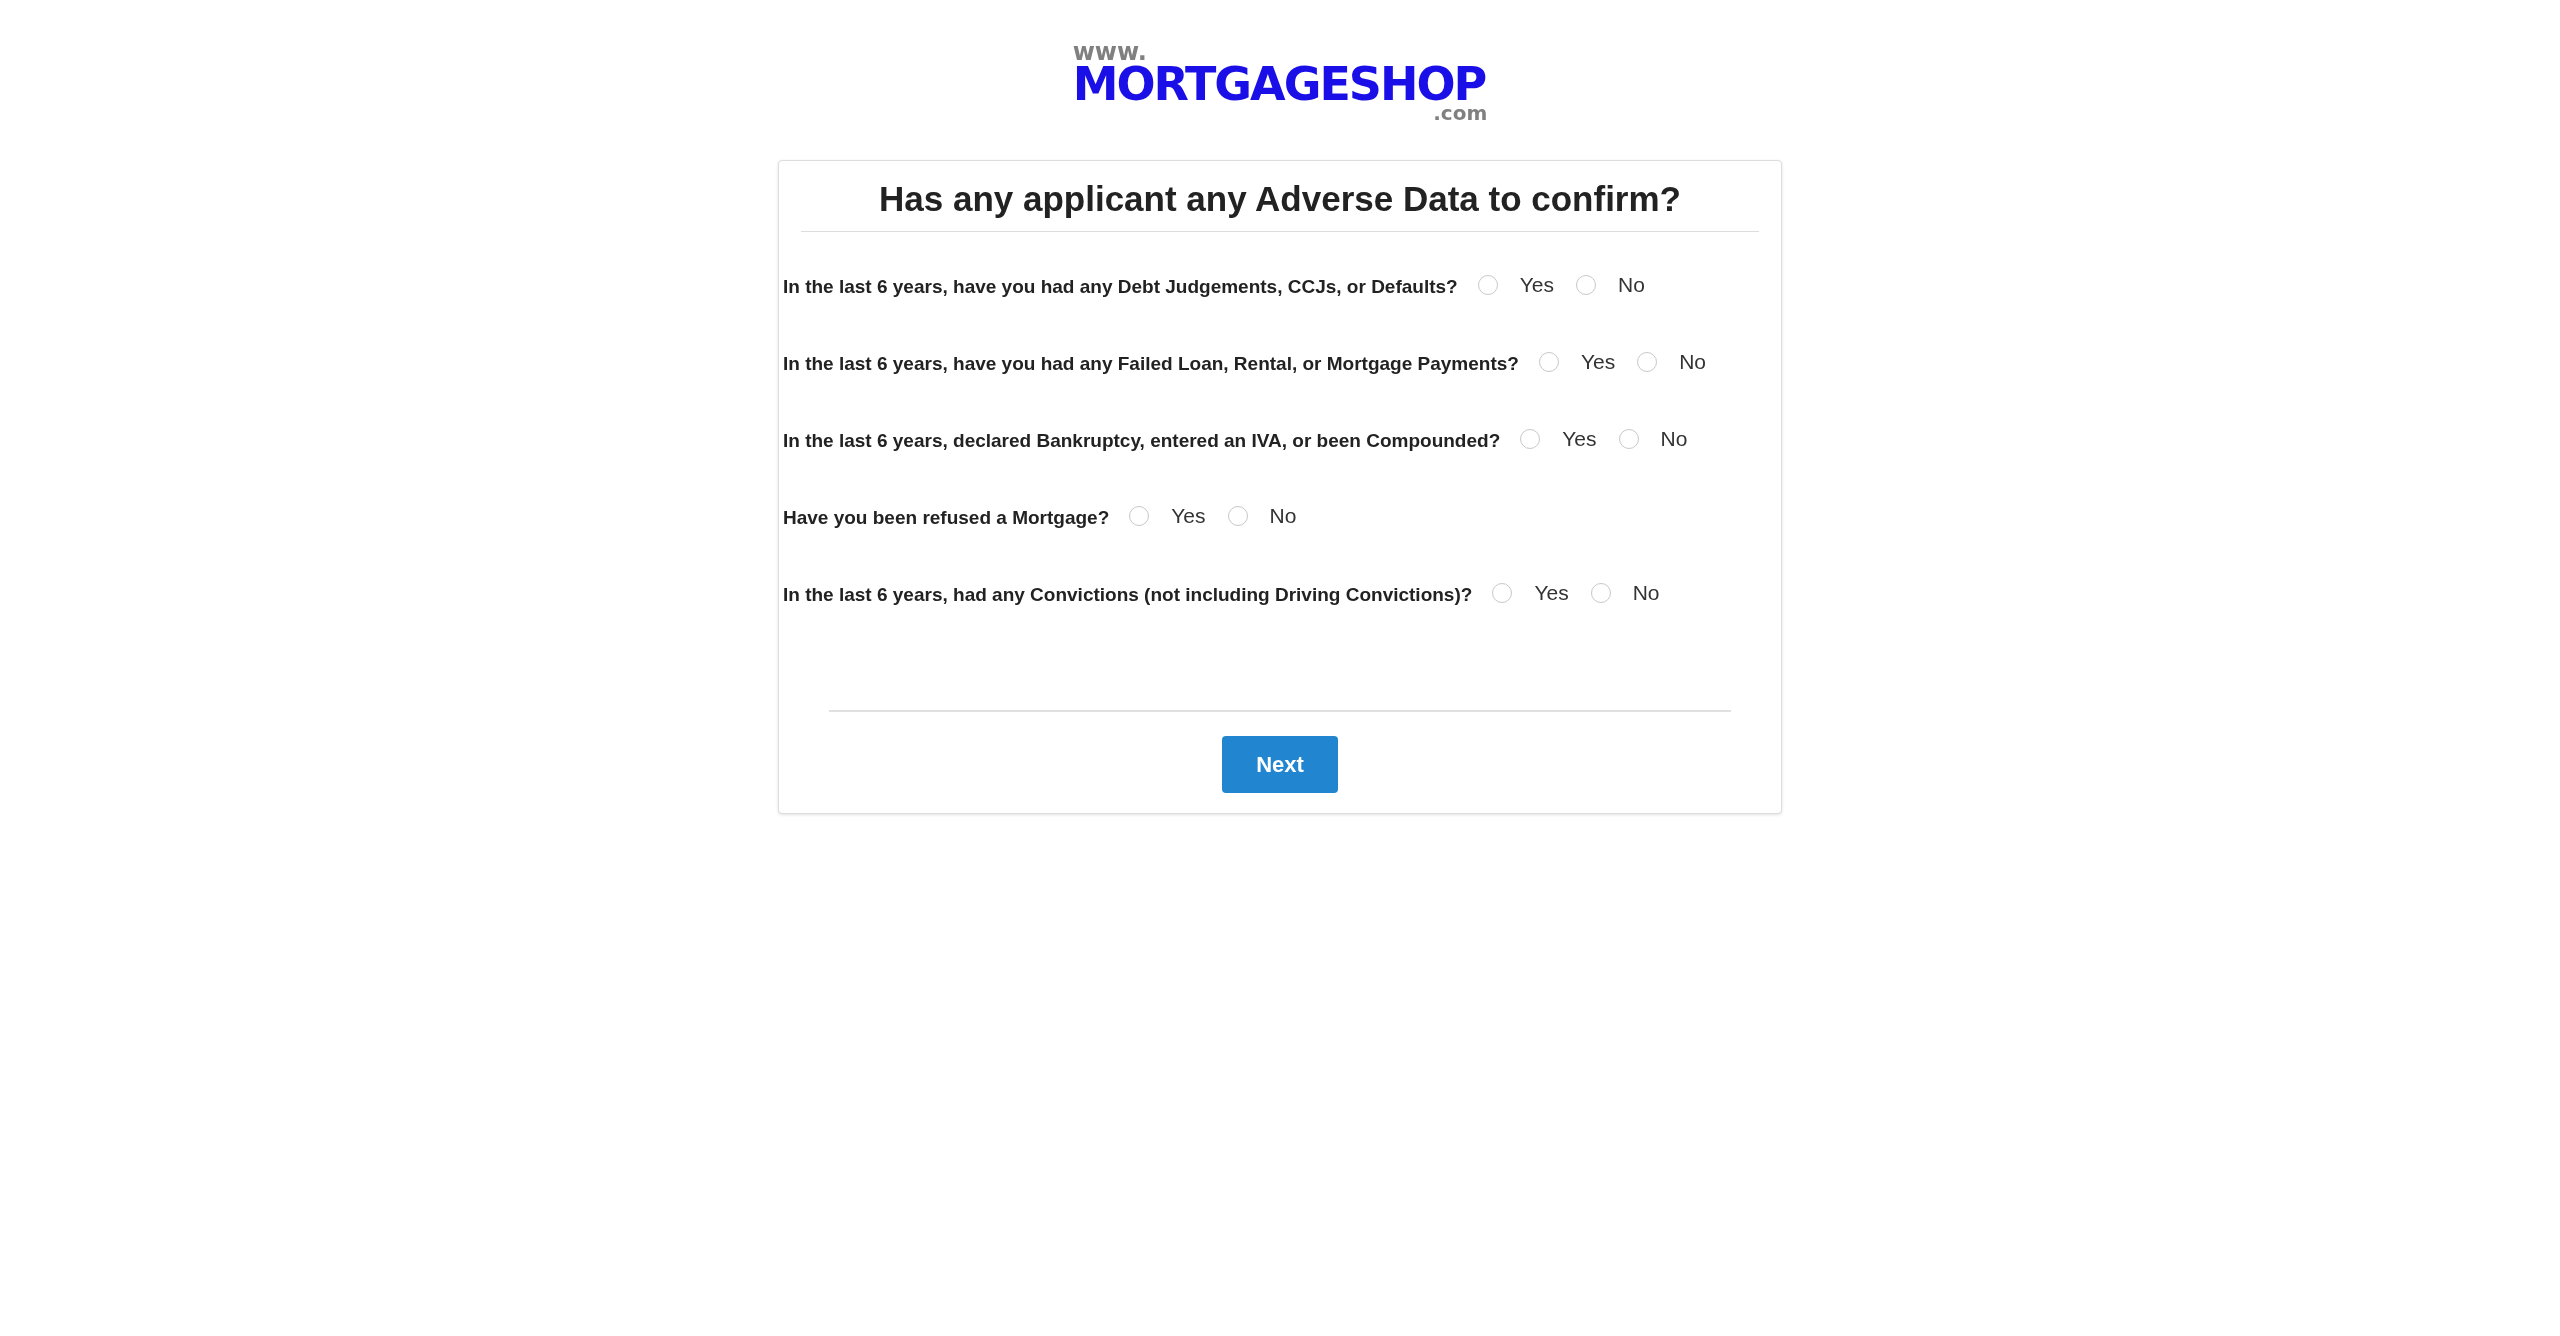 The height and width of the screenshot is (1336, 2560). I want to click on question-text: In the last 6 years, had any Convictions (not including Driving Convictions)?, so click(1128, 594).